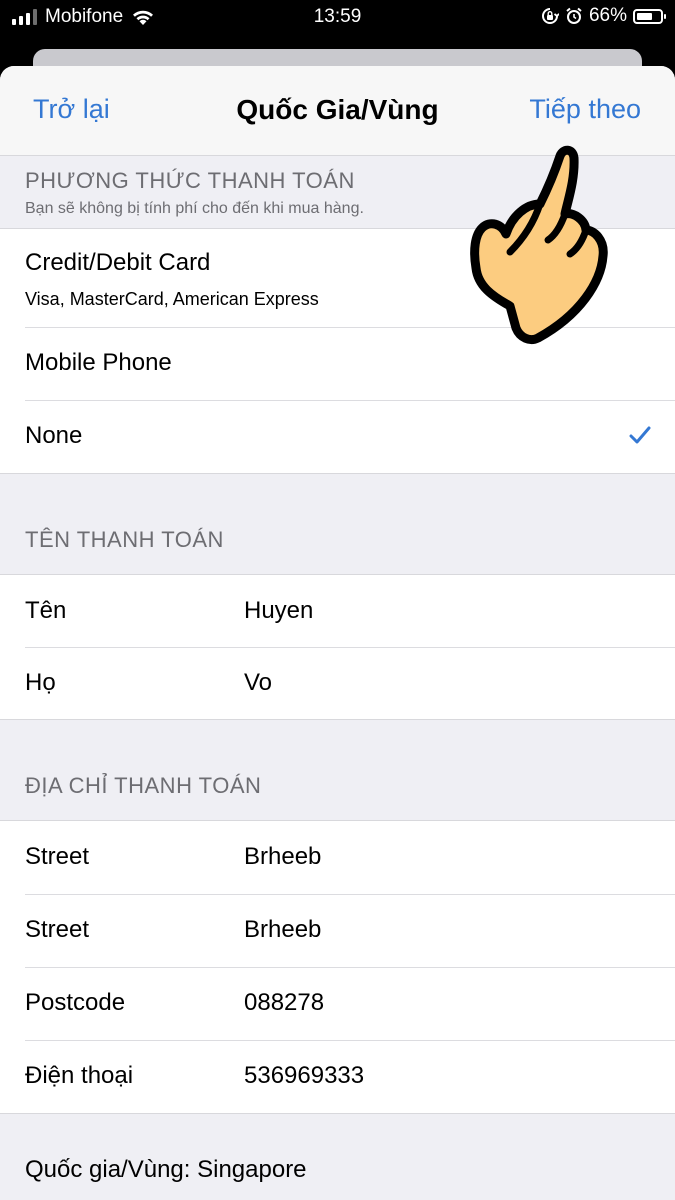 The image size is (675, 1200). What do you see at coordinates (644, 16) in the screenshot?
I see `battery-fill` at bounding box center [644, 16].